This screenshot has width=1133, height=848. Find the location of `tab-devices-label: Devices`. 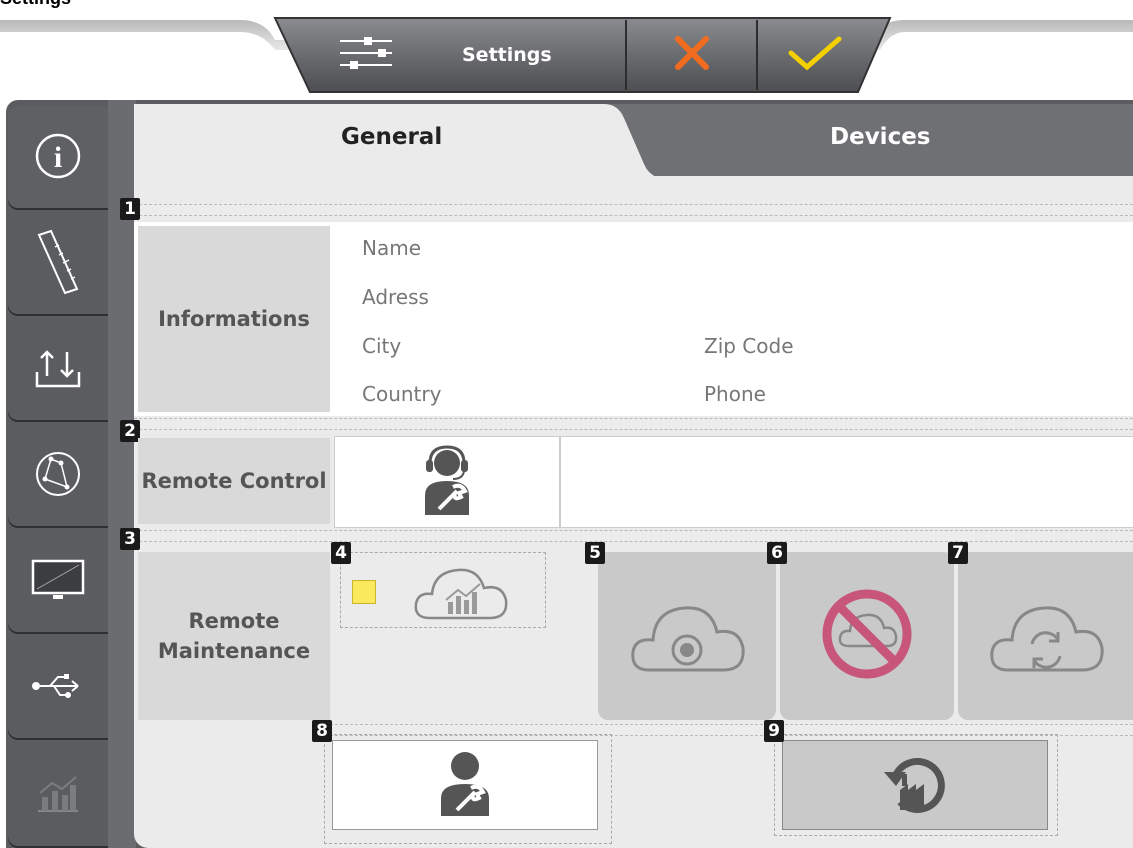

tab-devices-label: Devices is located at coordinates (880, 137).